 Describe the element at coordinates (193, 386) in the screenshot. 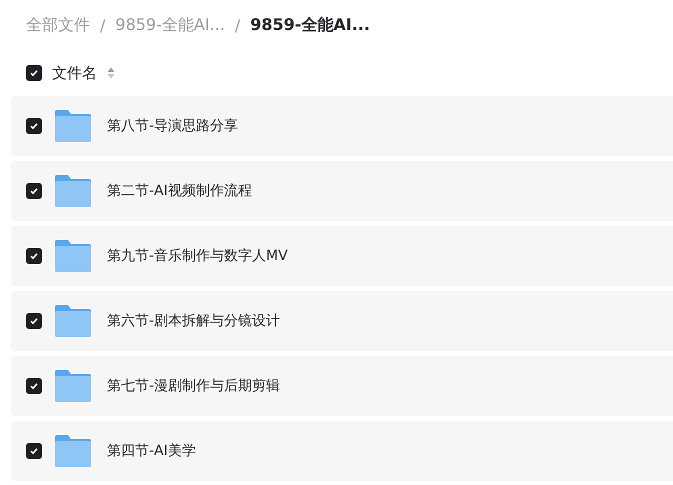

I see `folder-name: 第七节-漫剧制作与后期剪辑` at that location.